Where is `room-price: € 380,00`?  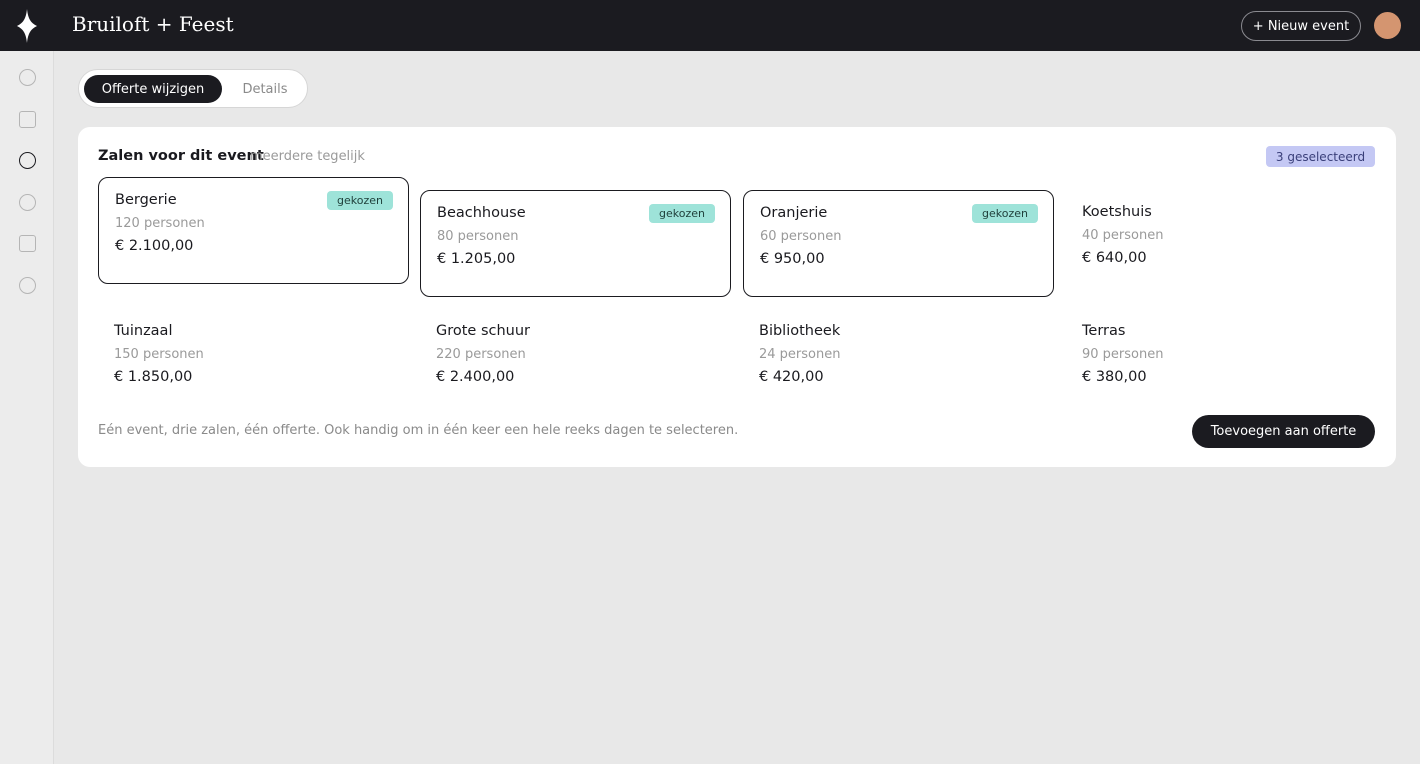 room-price: € 380,00 is located at coordinates (1114, 377).